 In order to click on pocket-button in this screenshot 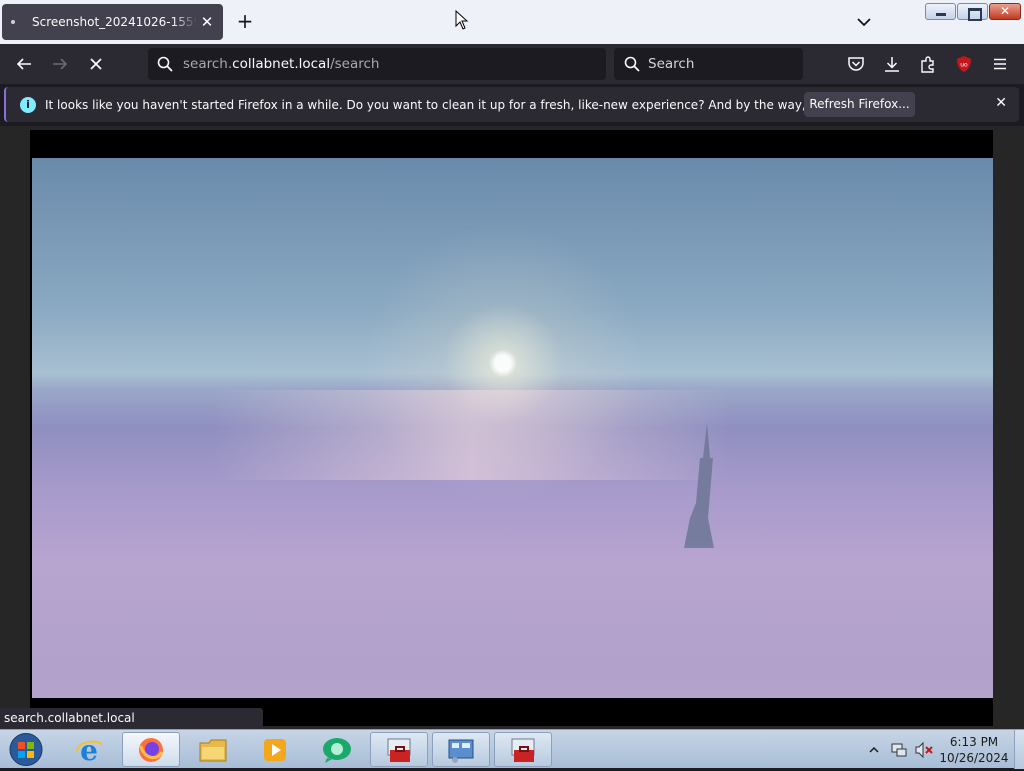, I will do `click(856, 64)`.